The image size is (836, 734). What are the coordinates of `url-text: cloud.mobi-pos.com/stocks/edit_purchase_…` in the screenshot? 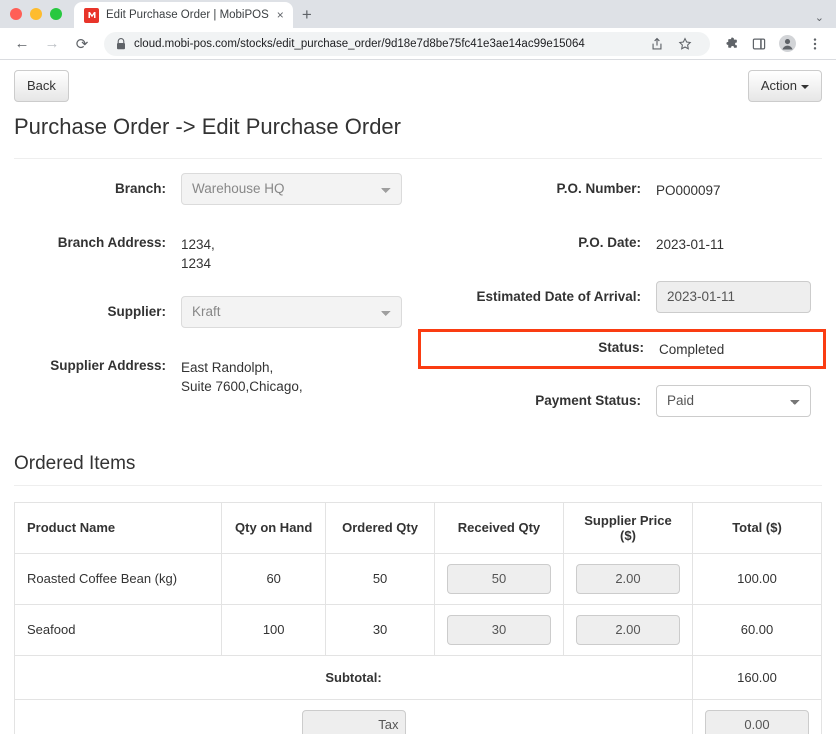 It's located at (359, 43).